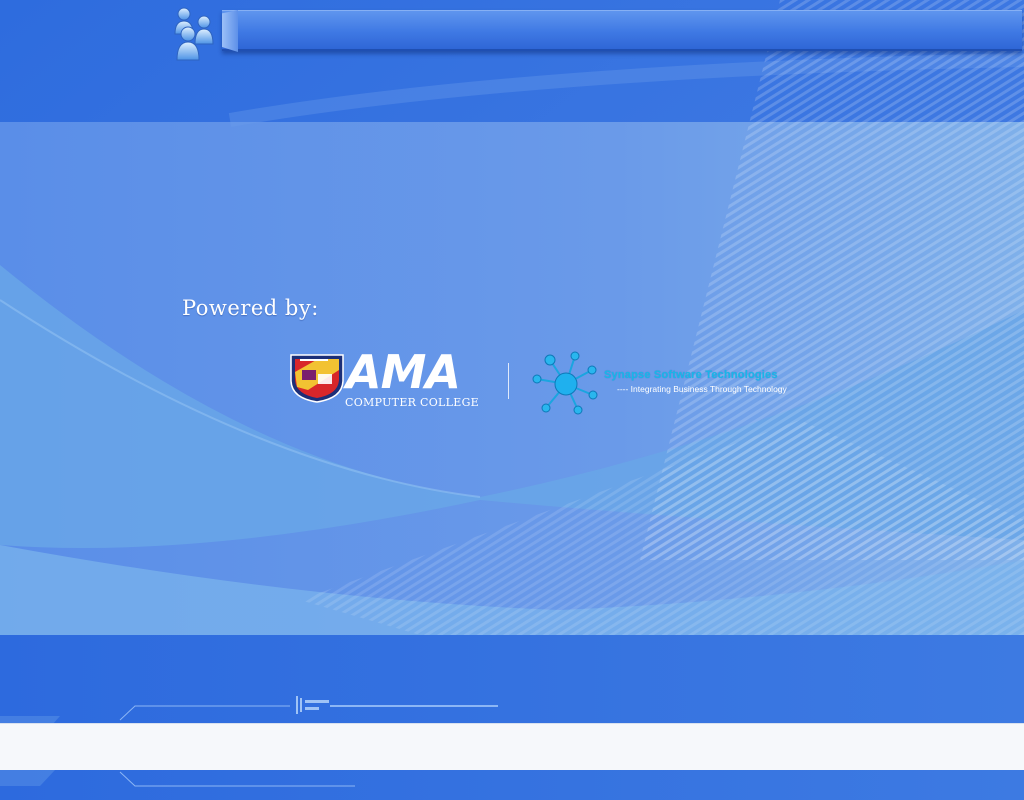  I want to click on users-group-icon, so click(194, 34).